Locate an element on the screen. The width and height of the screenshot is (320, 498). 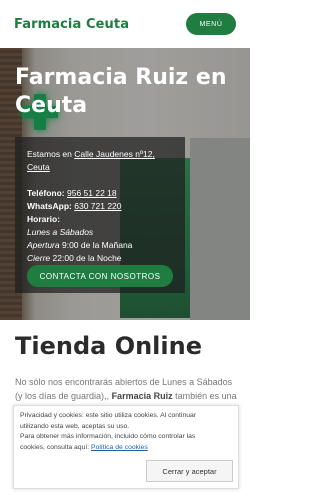
address-line: Estamos en Calle Jaudenes nº12, Ceuta is located at coordinates (100, 161).